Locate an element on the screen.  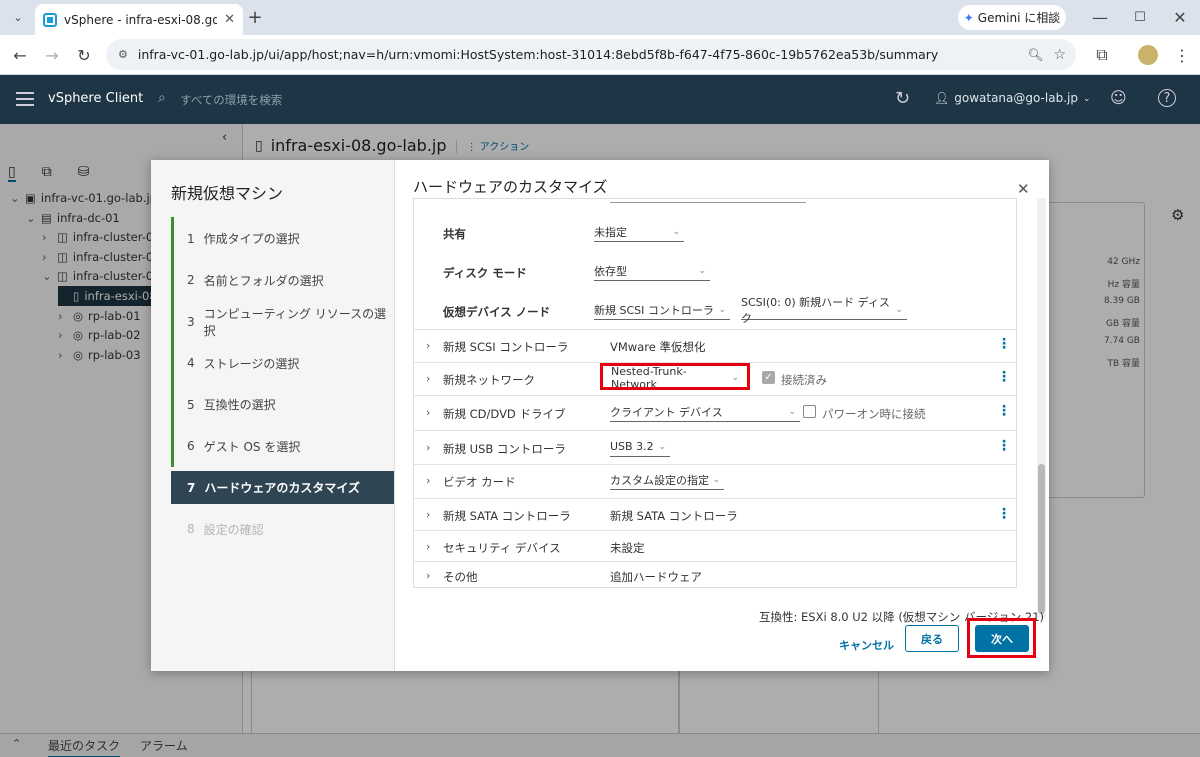
hw-row-scsi: › 新規 SCSI コントローラ VMware 準仮想化 ⋮ is located at coordinates (715, 345).